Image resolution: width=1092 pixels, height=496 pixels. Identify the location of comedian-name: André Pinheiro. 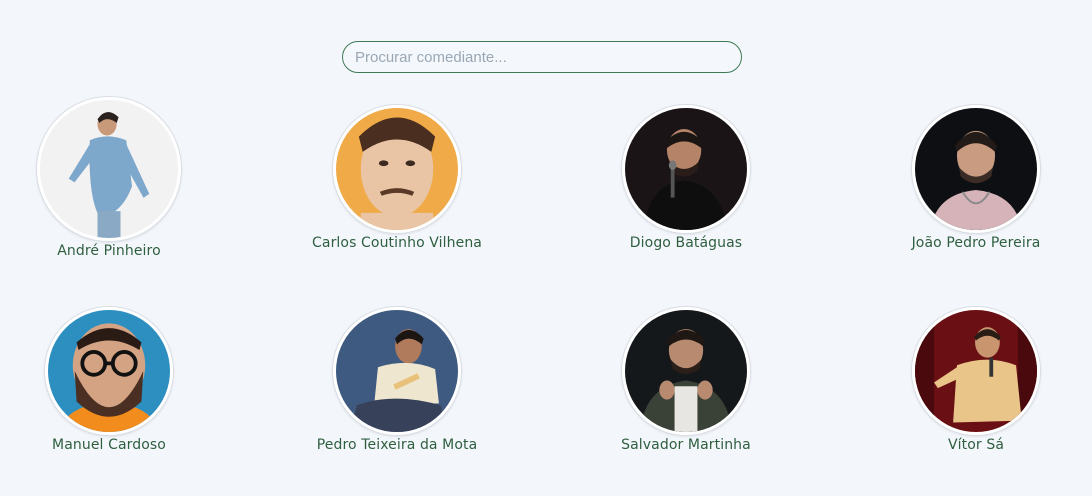
(109, 251).